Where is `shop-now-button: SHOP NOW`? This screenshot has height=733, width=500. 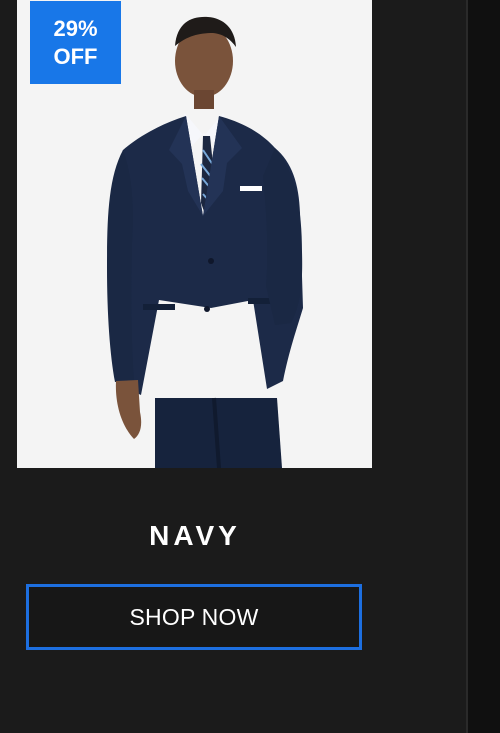
shop-now-button: SHOP NOW is located at coordinates (194, 617).